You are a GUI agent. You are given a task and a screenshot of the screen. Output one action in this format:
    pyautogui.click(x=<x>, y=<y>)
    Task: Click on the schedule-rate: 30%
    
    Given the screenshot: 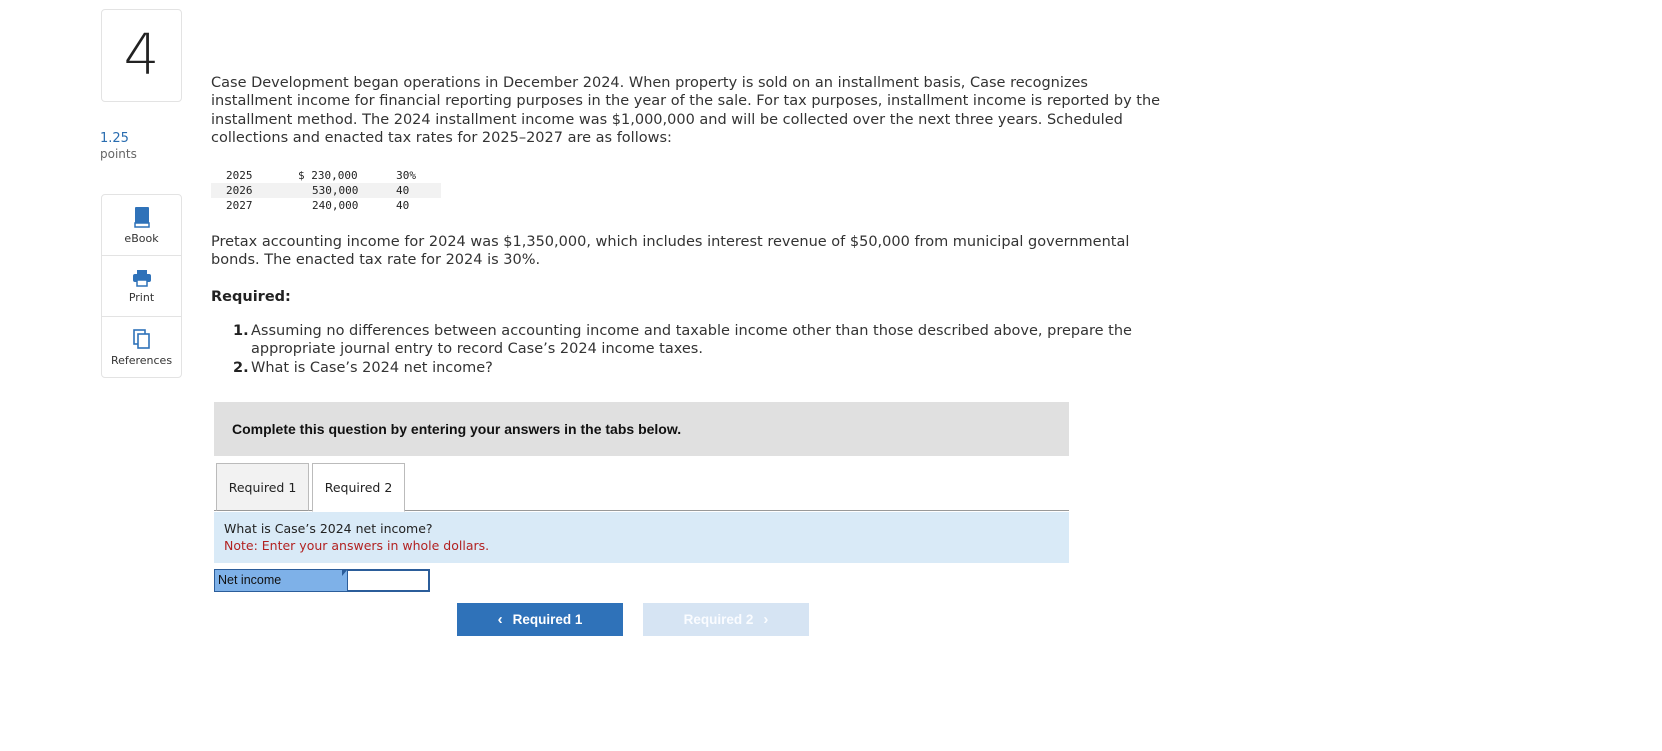 What is the action you would take?
    pyautogui.click(x=406, y=175)
    